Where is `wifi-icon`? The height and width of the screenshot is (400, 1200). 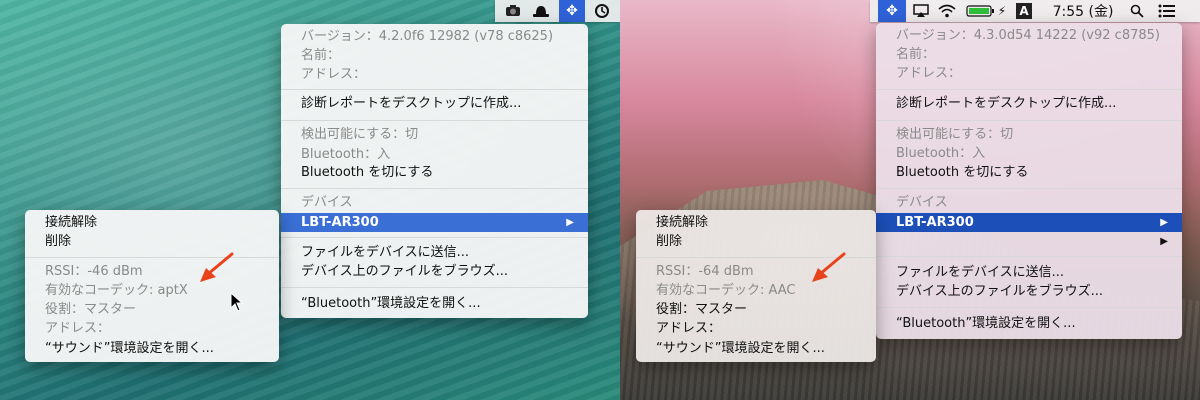
wifi-icon is located at coordinates (947, 11).